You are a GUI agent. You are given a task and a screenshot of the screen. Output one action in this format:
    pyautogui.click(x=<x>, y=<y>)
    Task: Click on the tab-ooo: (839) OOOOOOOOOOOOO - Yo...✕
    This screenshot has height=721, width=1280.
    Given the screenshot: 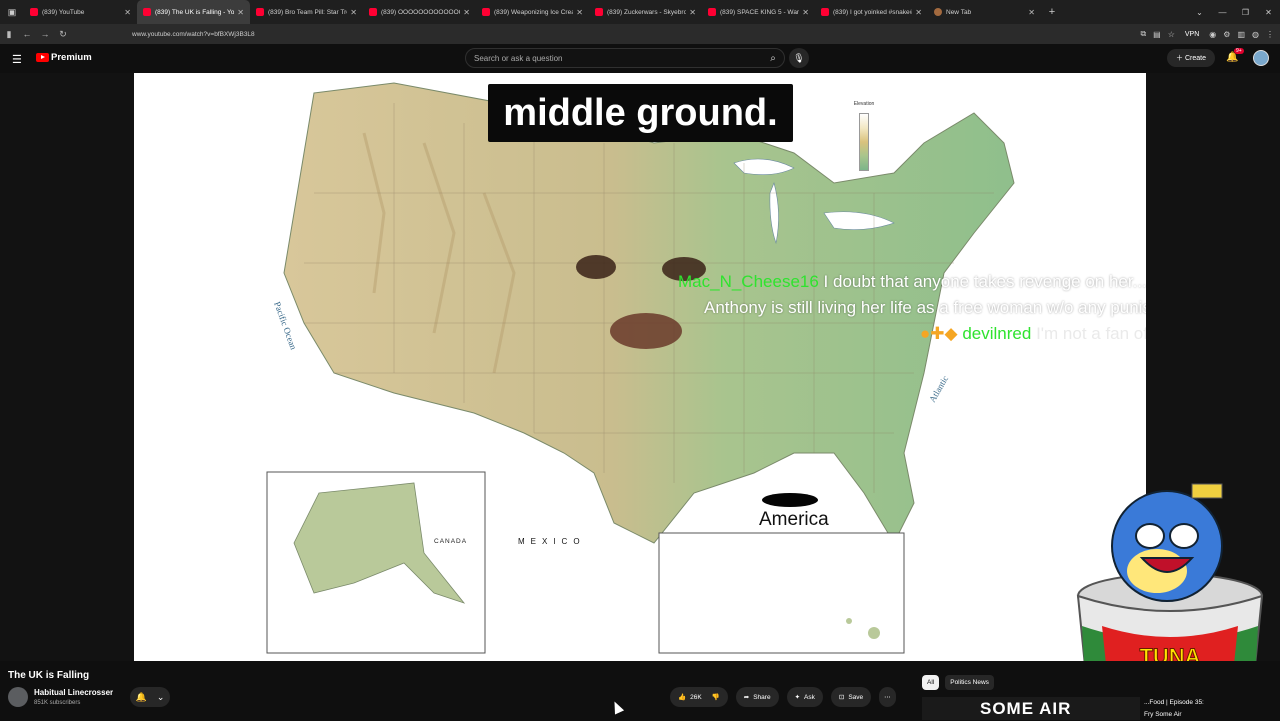 What is the action you would take?
    pyautogui.click(x=419, y=12)
    